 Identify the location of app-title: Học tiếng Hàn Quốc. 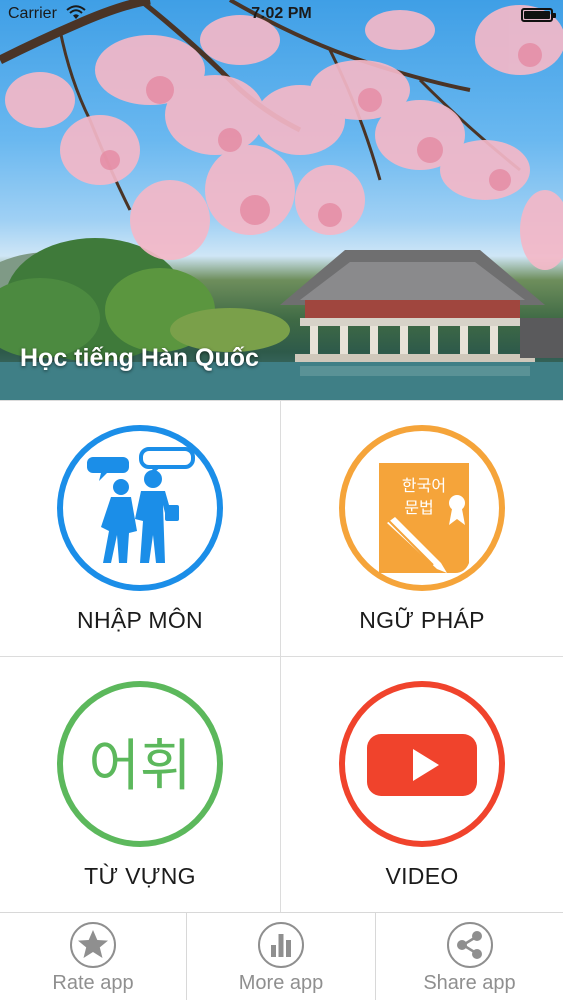
(139, 358).